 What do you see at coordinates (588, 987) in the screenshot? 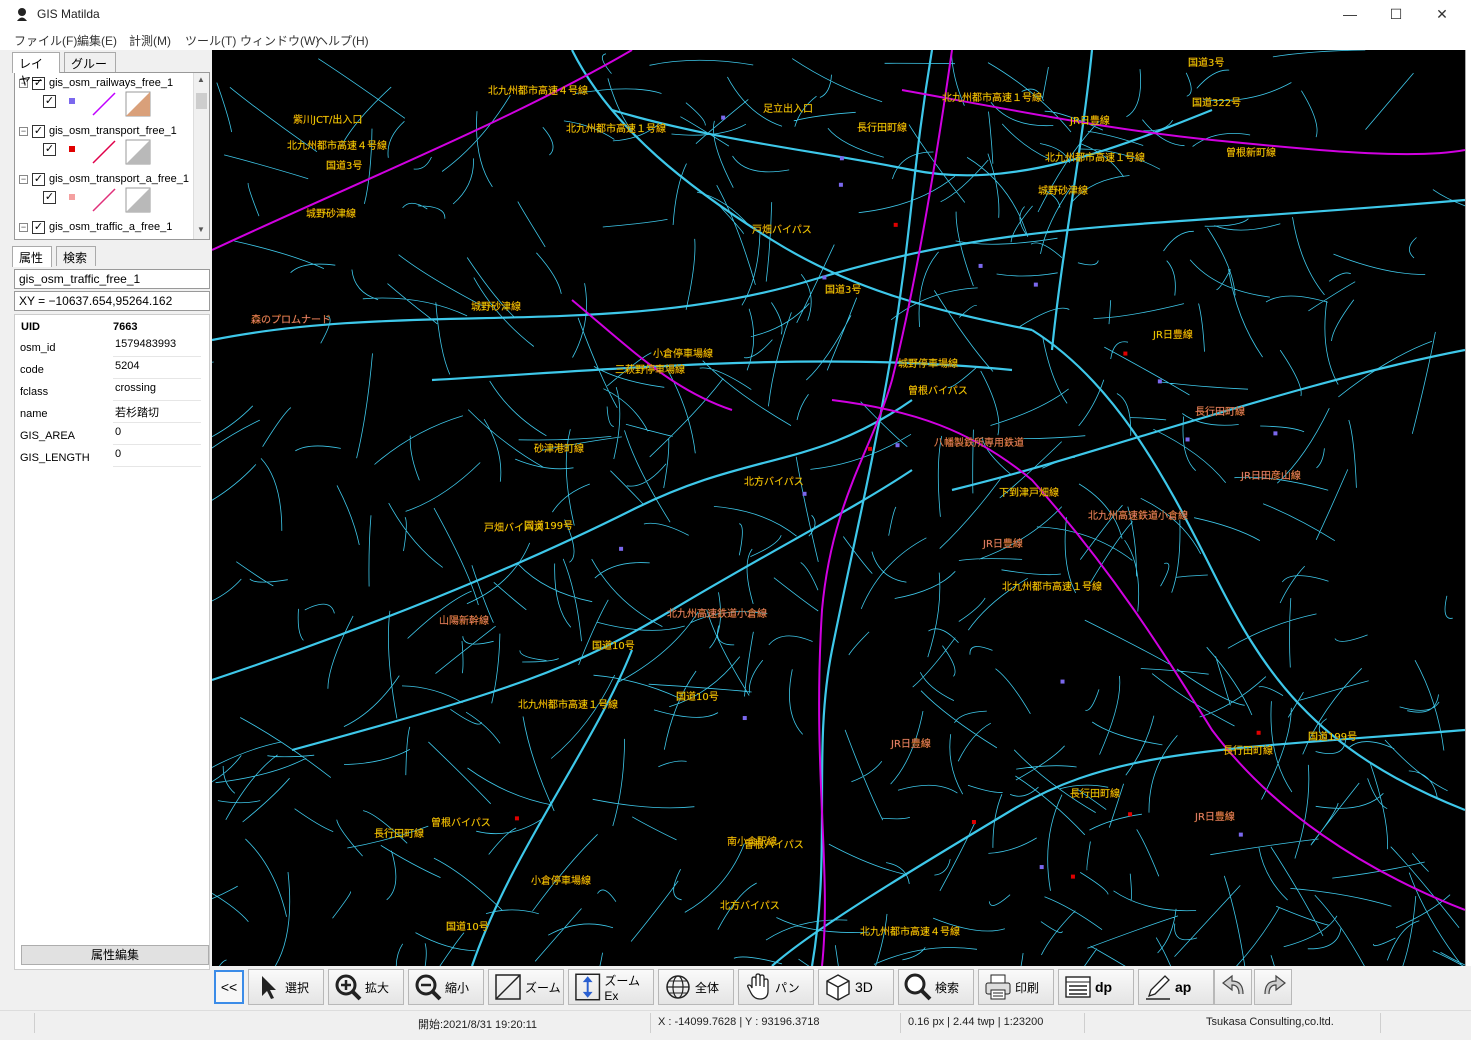
I see `zoom-ex-icon` at bounding box center [588, 987].